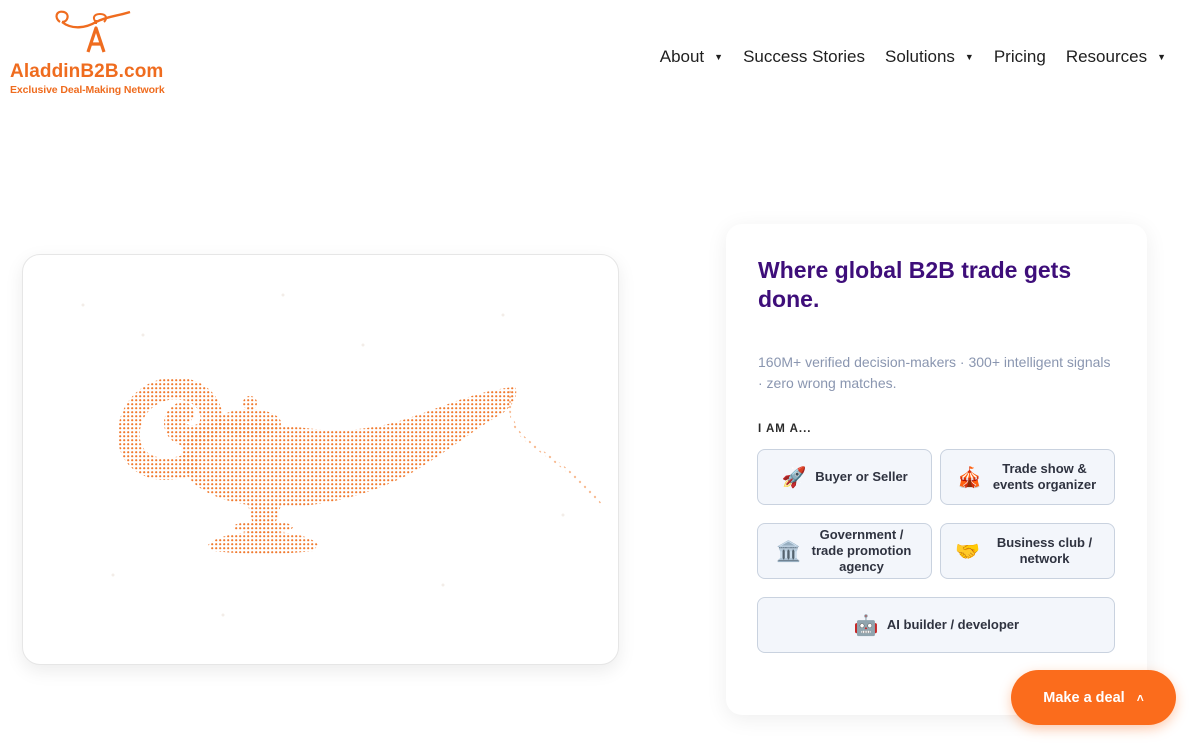 The image size is (1200, 750). Describe the element at coordinates (1106, 56) in the screenshot. I see `nav-item-label: Resources` at that location.